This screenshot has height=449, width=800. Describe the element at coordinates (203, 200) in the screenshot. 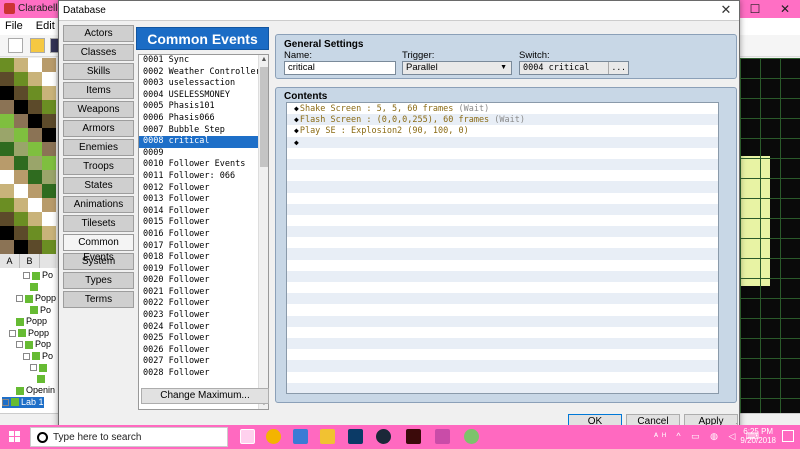

I see `list-item: 0013 Follower` at that location.